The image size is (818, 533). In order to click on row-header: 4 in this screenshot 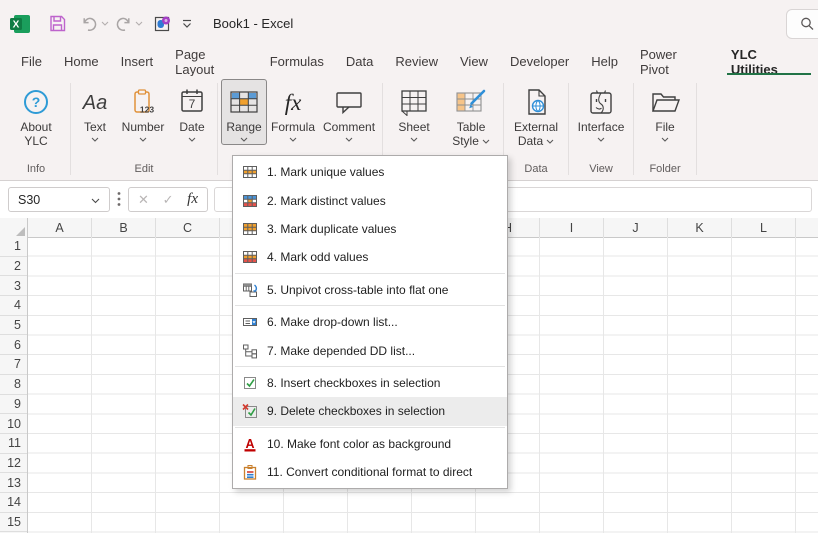, I will do `click(13, 306)`.